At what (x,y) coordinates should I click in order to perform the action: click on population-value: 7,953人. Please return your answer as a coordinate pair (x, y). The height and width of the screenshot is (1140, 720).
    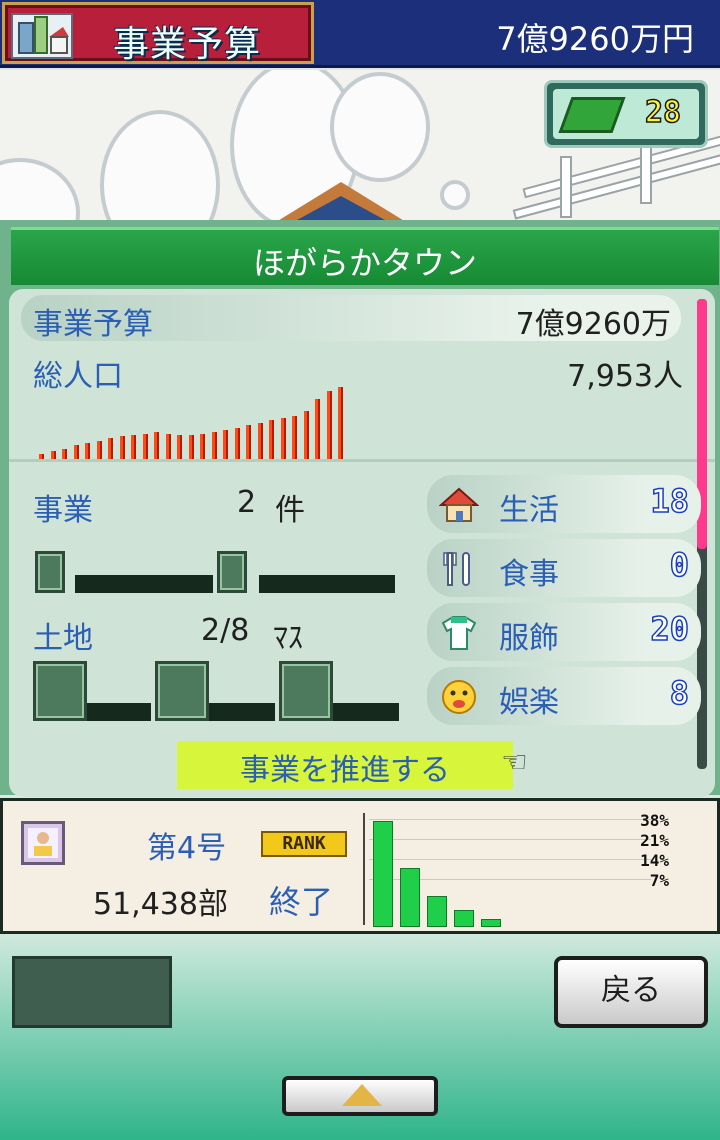
    Looking at the image, I should click on (625, 376).